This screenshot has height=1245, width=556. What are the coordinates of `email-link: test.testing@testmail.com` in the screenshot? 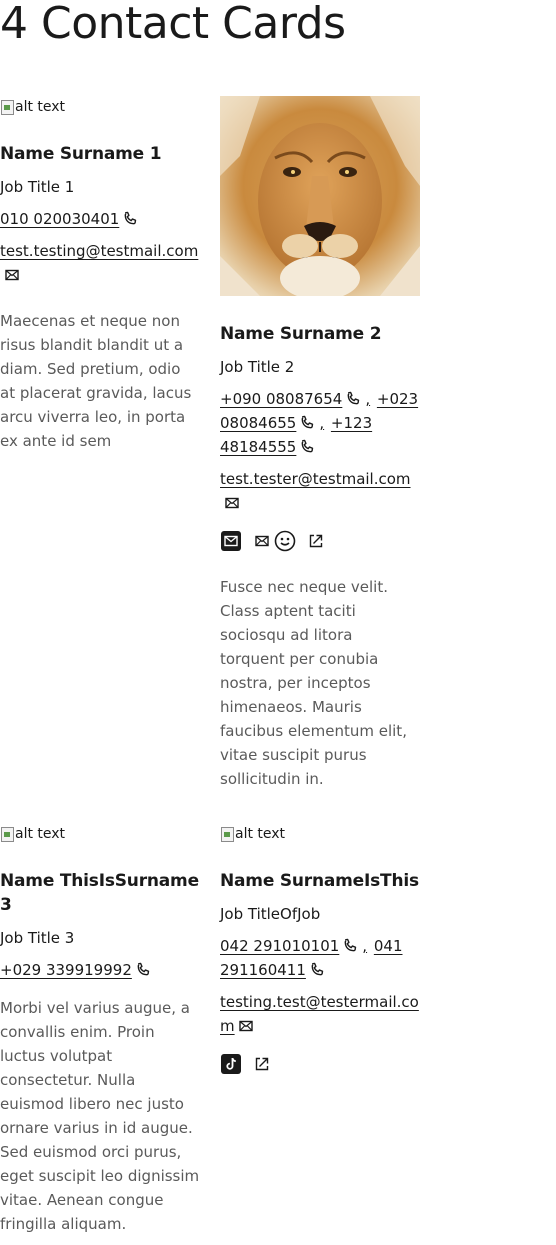 It's located at (99, 251).